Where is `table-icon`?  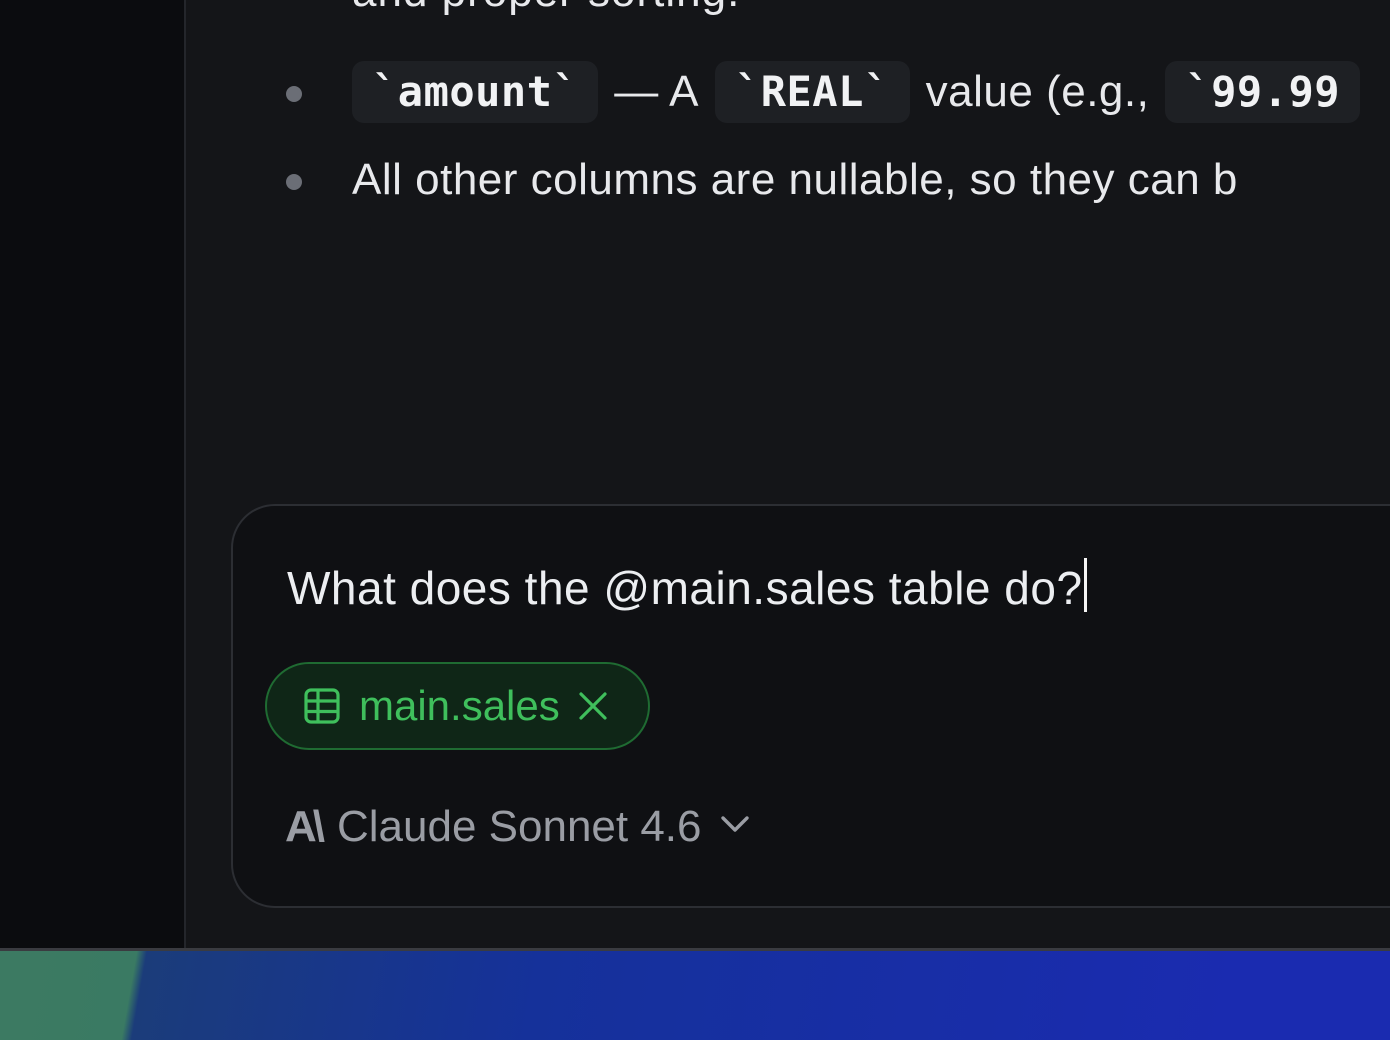 table-icon is located at coordinates (322, 706).